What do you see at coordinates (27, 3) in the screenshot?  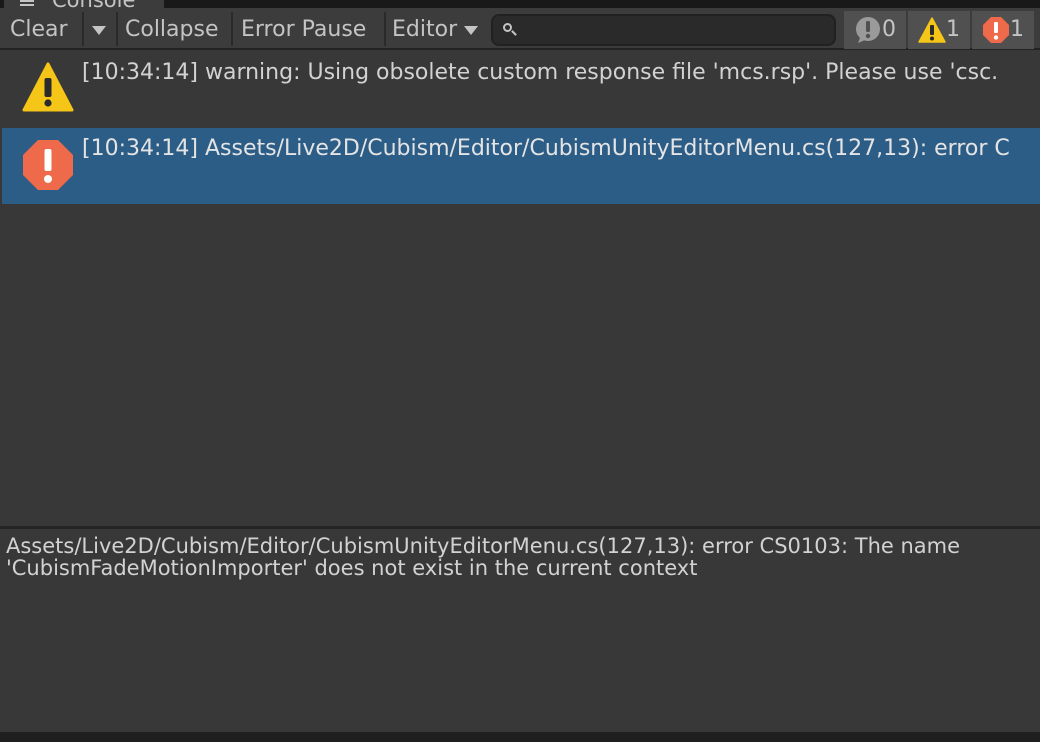 I see `hamburger-icon` at bounding box center [27, 3].